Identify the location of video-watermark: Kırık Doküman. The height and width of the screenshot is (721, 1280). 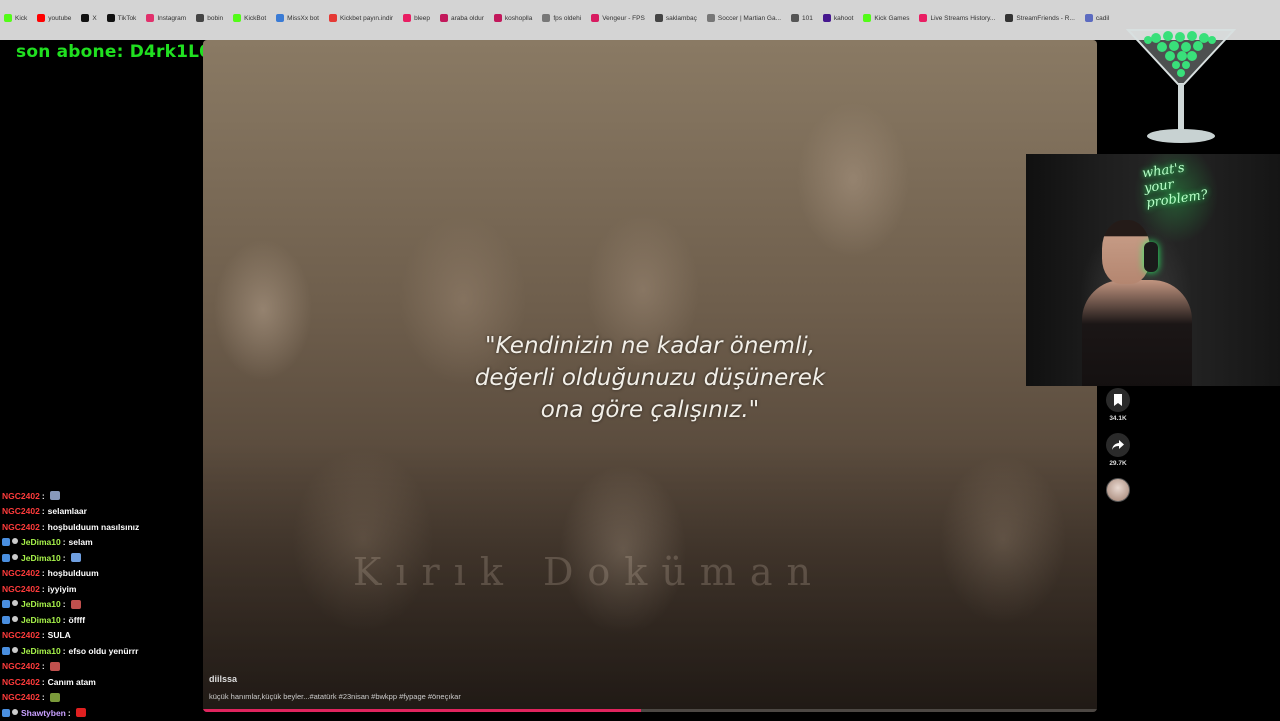
(589, 572).